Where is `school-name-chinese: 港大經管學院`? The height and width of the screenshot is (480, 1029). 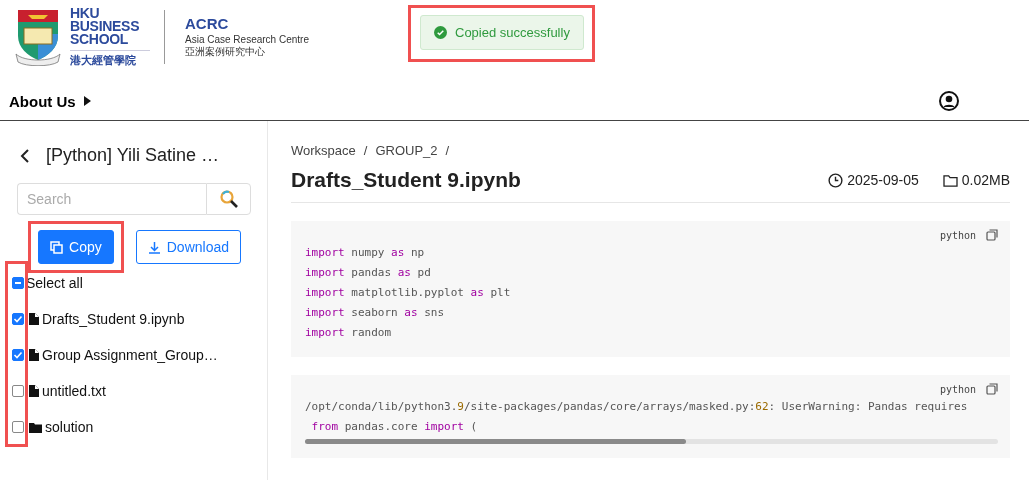
school-name-chinese: 港大經管學院 is located at coordinates (110, 58).